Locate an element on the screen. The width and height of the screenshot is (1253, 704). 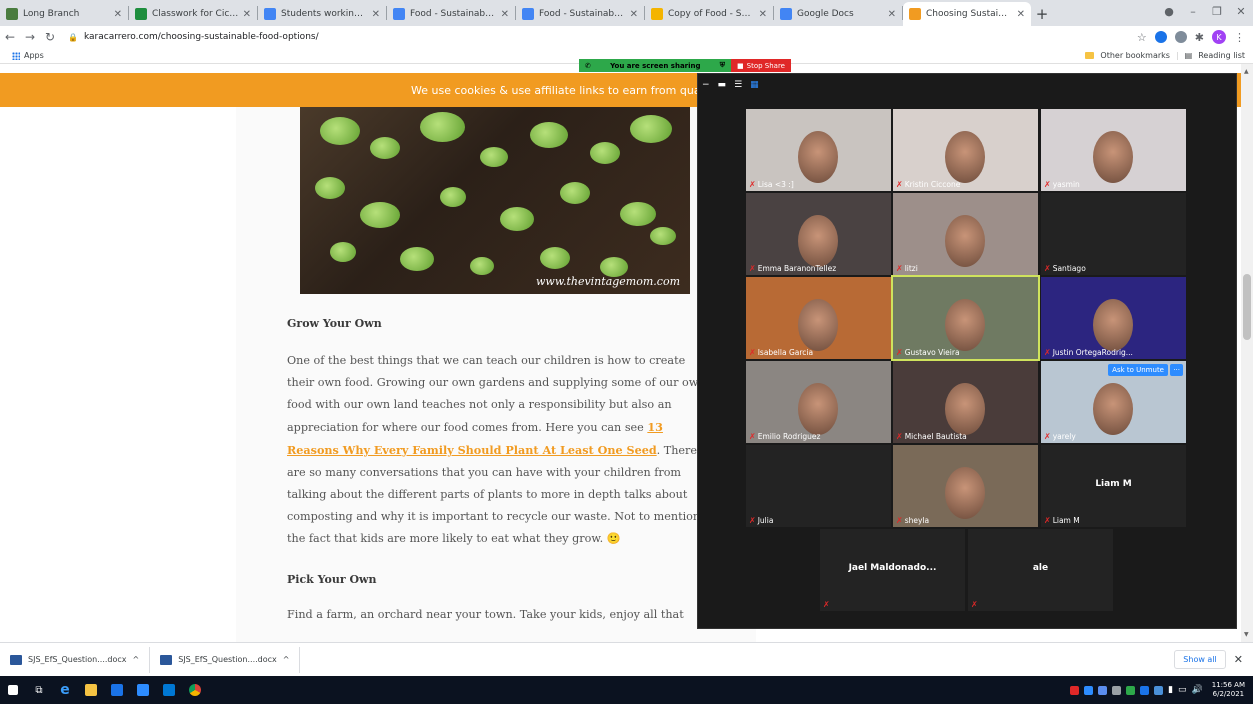
browser-tab: Students working - screens ✕ is located at coordinates (322, 14).